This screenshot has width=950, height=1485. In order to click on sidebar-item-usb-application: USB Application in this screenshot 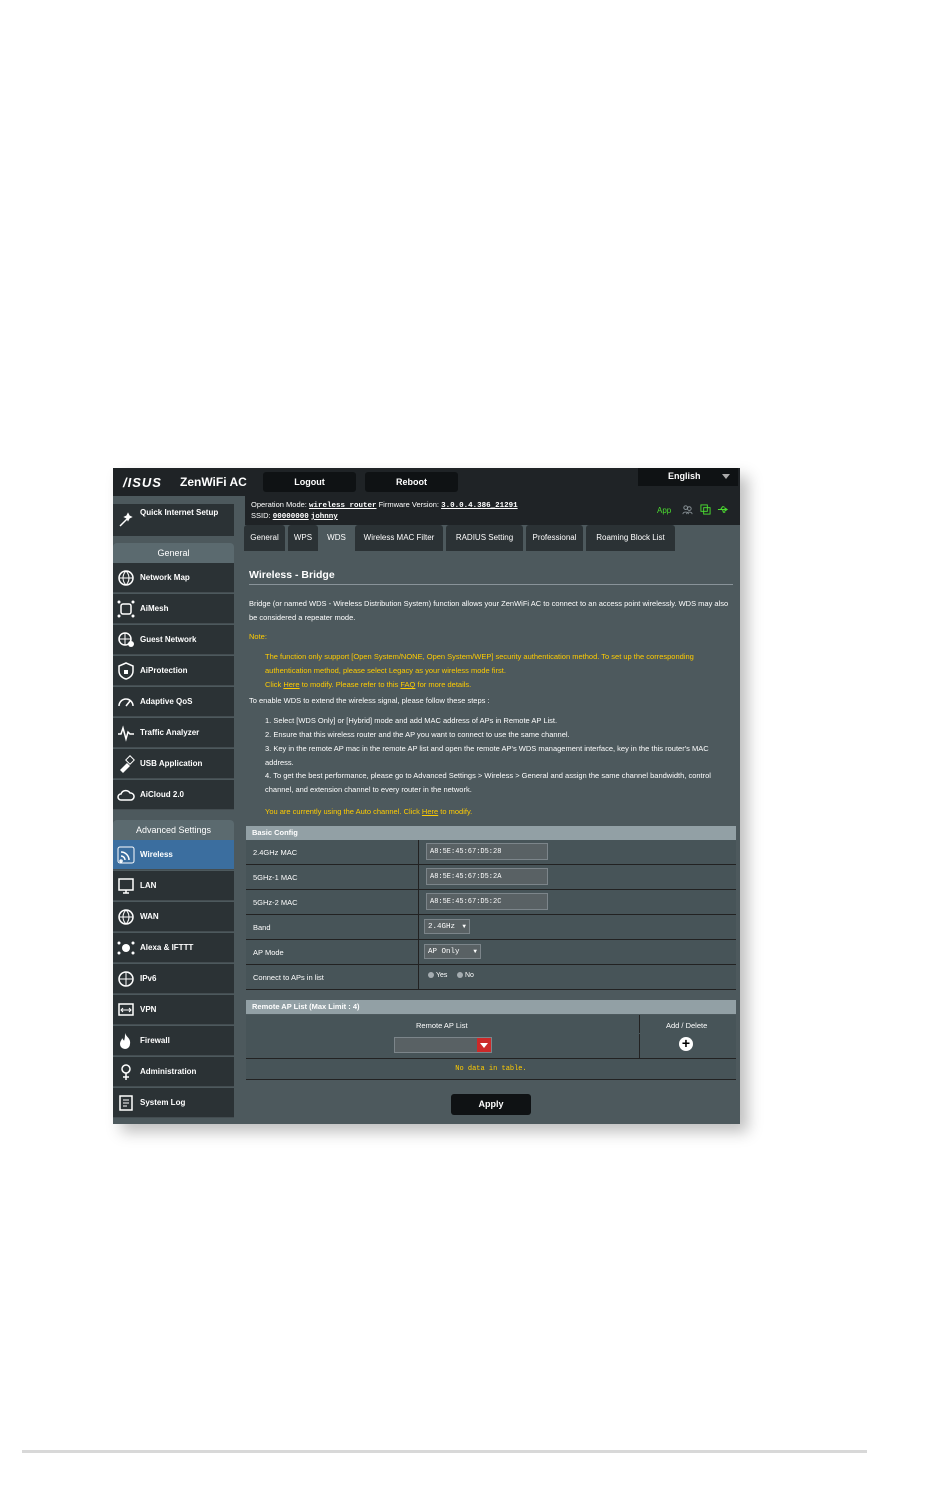, I will do `click(173, 764)`.